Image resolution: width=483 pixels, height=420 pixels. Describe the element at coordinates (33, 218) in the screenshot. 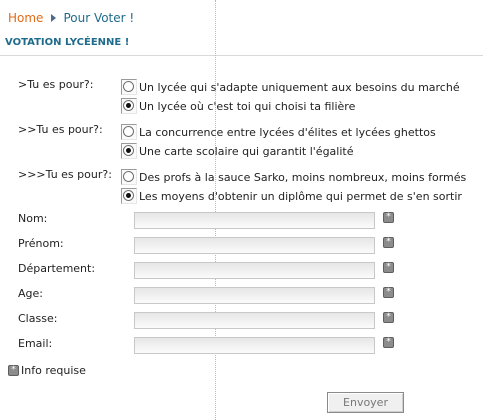

I see `nom-label: Nom:` at that location.